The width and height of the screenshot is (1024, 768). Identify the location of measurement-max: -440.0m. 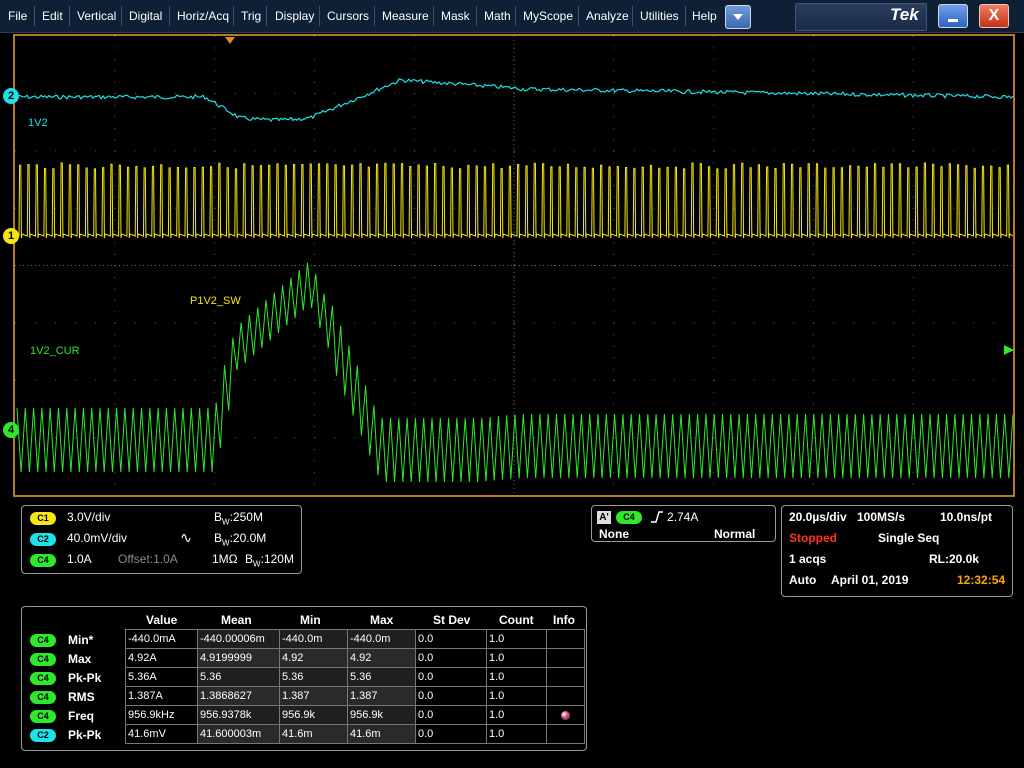
(381, 639).